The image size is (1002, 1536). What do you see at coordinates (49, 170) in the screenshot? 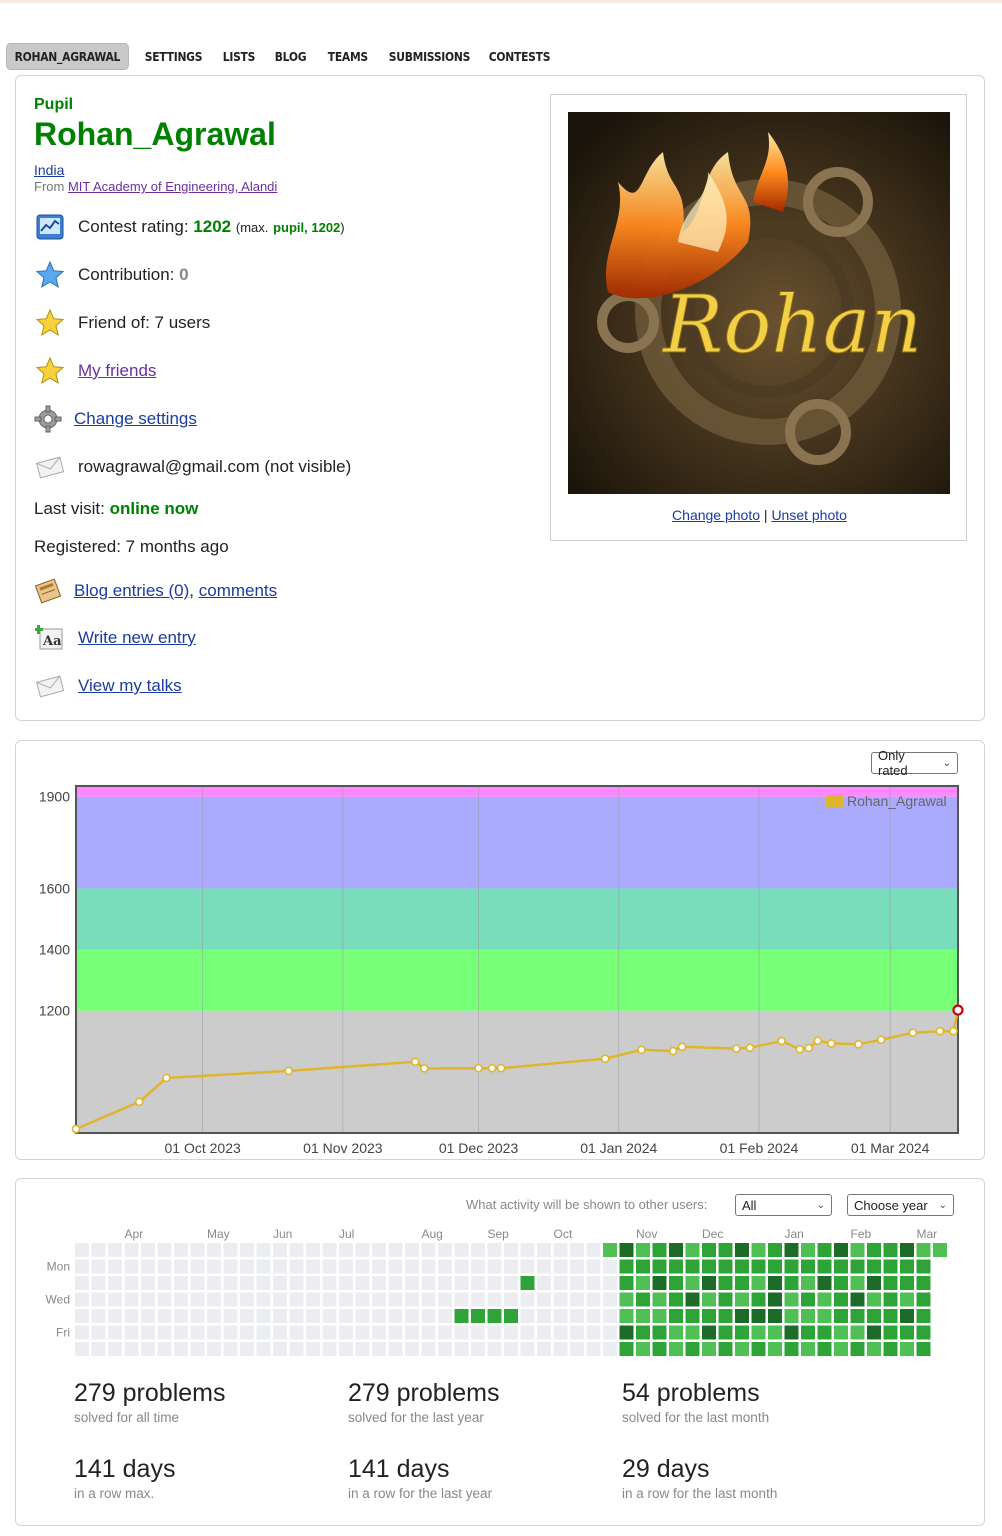
I see `country-link: India` at bounding box center [49, 170].